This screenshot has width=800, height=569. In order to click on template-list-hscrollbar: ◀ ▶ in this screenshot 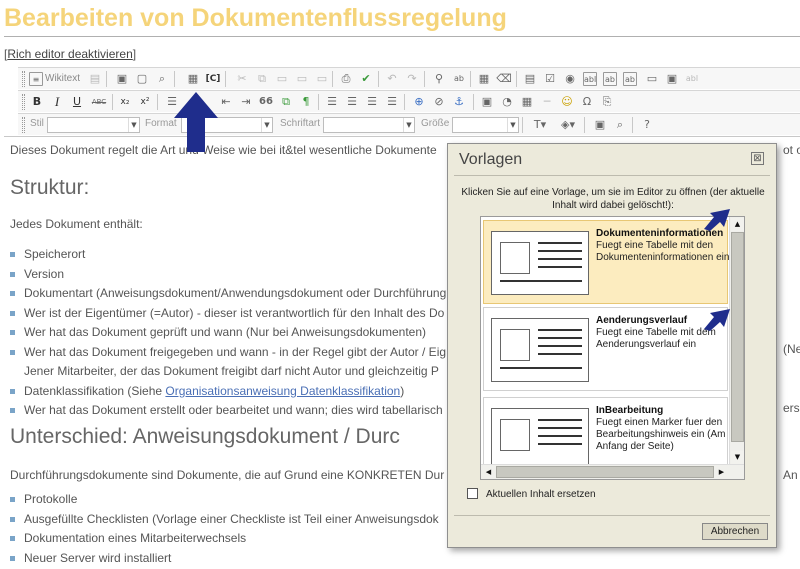, I will do `click(612, 471)`.